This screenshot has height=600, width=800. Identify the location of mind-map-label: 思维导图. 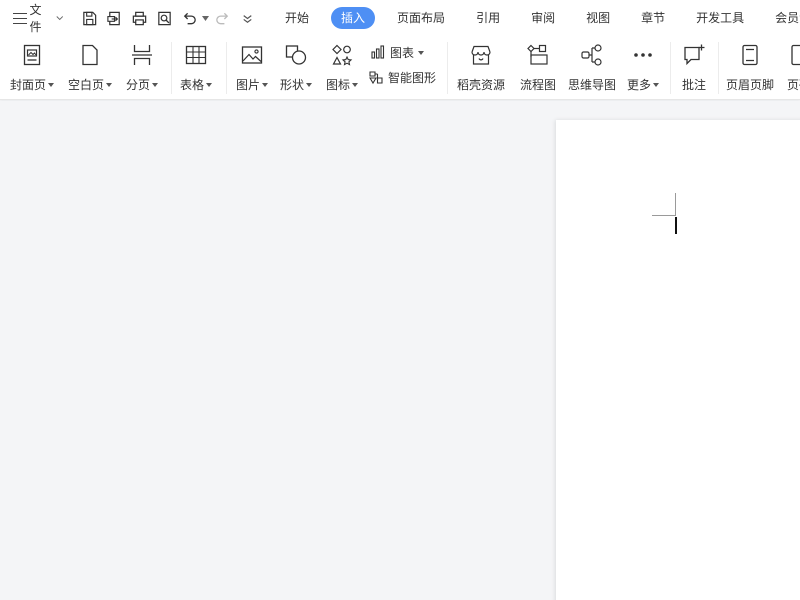
(592, 85).